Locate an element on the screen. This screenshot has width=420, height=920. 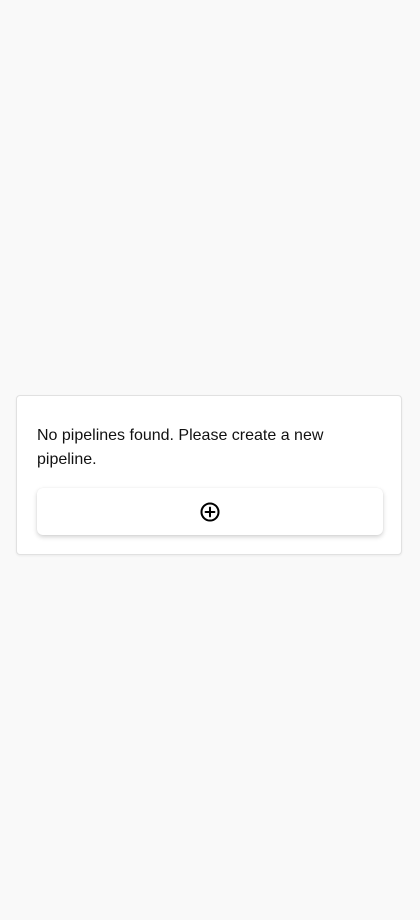
create-pipeline-button is located at coordinates (210, 511).